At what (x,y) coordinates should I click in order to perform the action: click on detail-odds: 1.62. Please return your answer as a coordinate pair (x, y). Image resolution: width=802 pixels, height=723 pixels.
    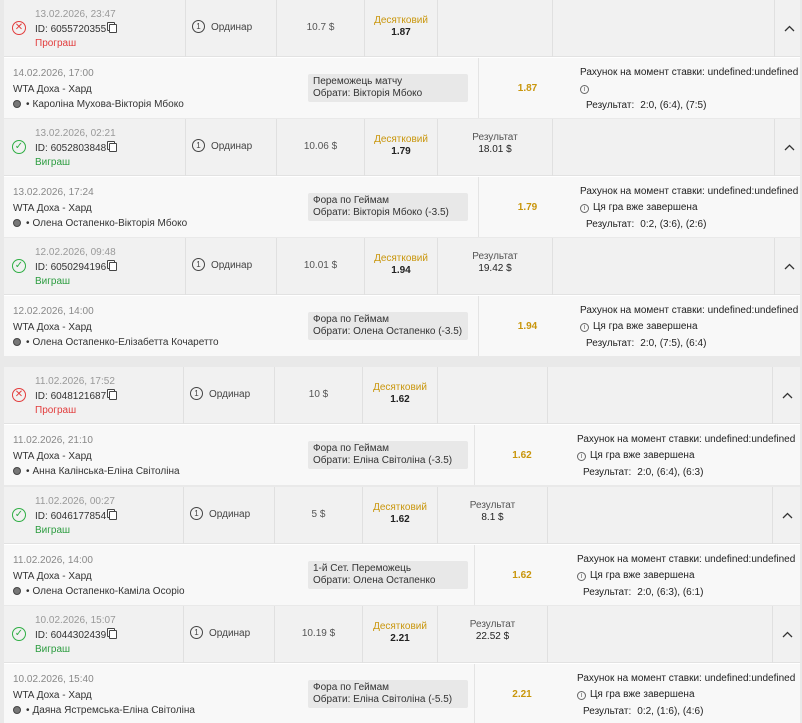
    Looking at the image, I should click on (521, 455).